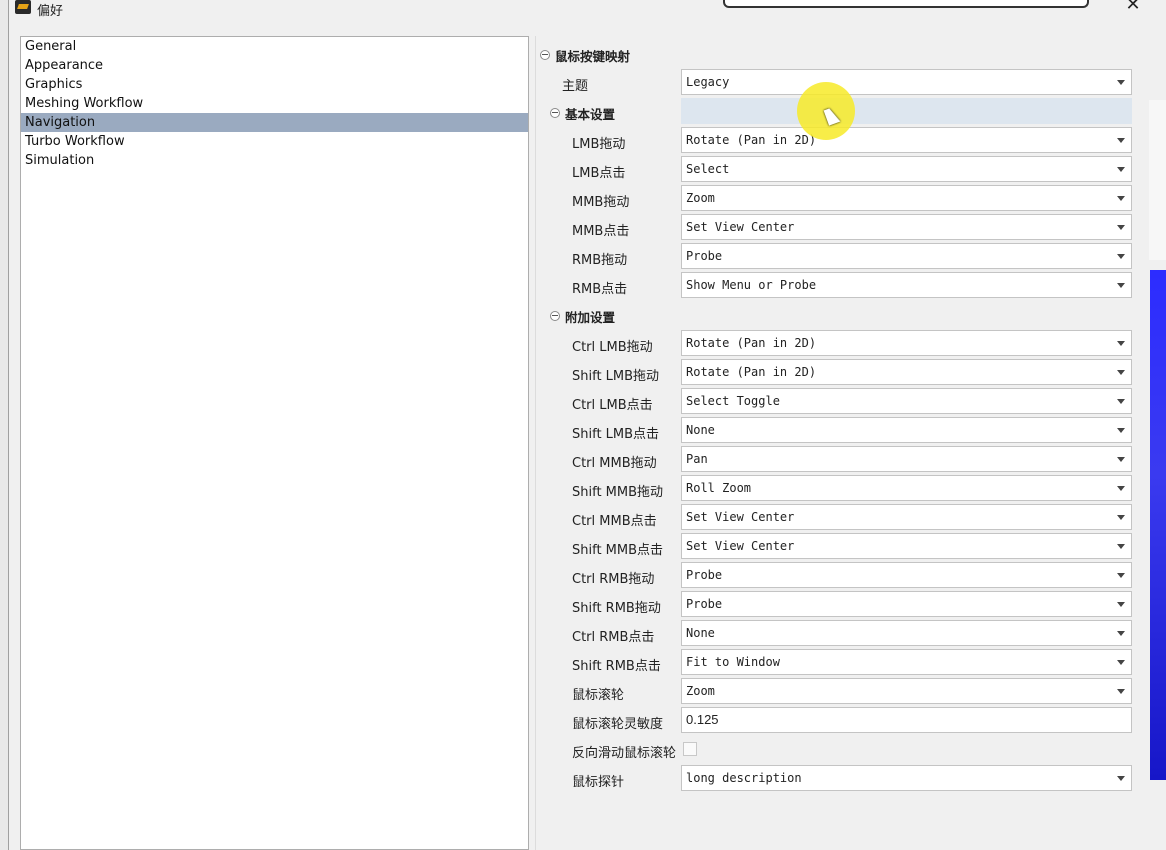 The width and height of the screenshot is (1166, 850). Describe the element at coordinates (612, 347) in the screenshot. I see `ctrl-lmb-drag-label: Ctrl LMB拖动` at that location.